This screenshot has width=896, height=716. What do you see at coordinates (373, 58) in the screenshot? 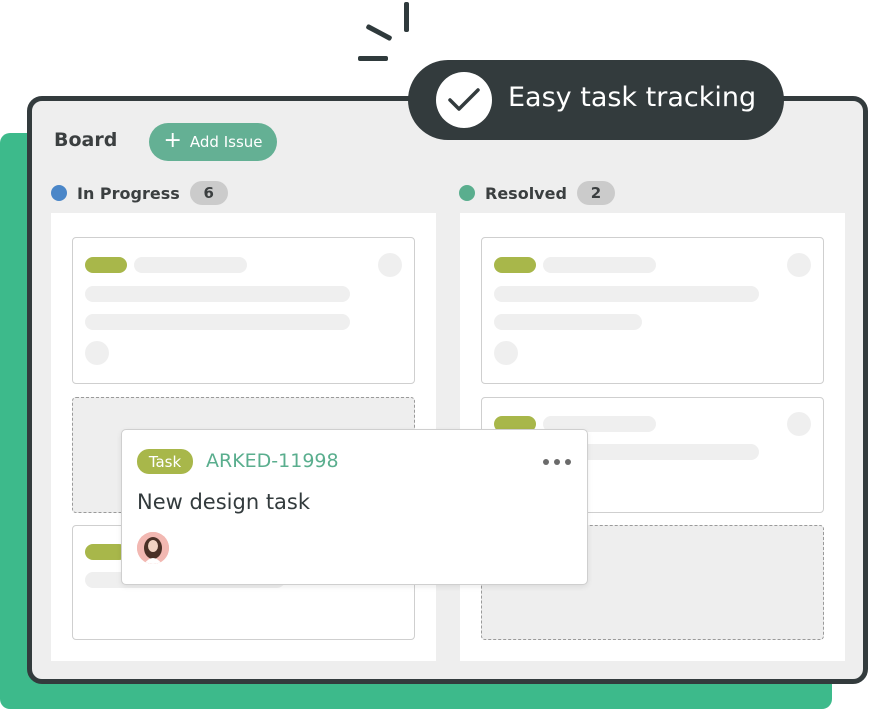
I see `burst-line-horizontal` at bounding box center [373, 58].